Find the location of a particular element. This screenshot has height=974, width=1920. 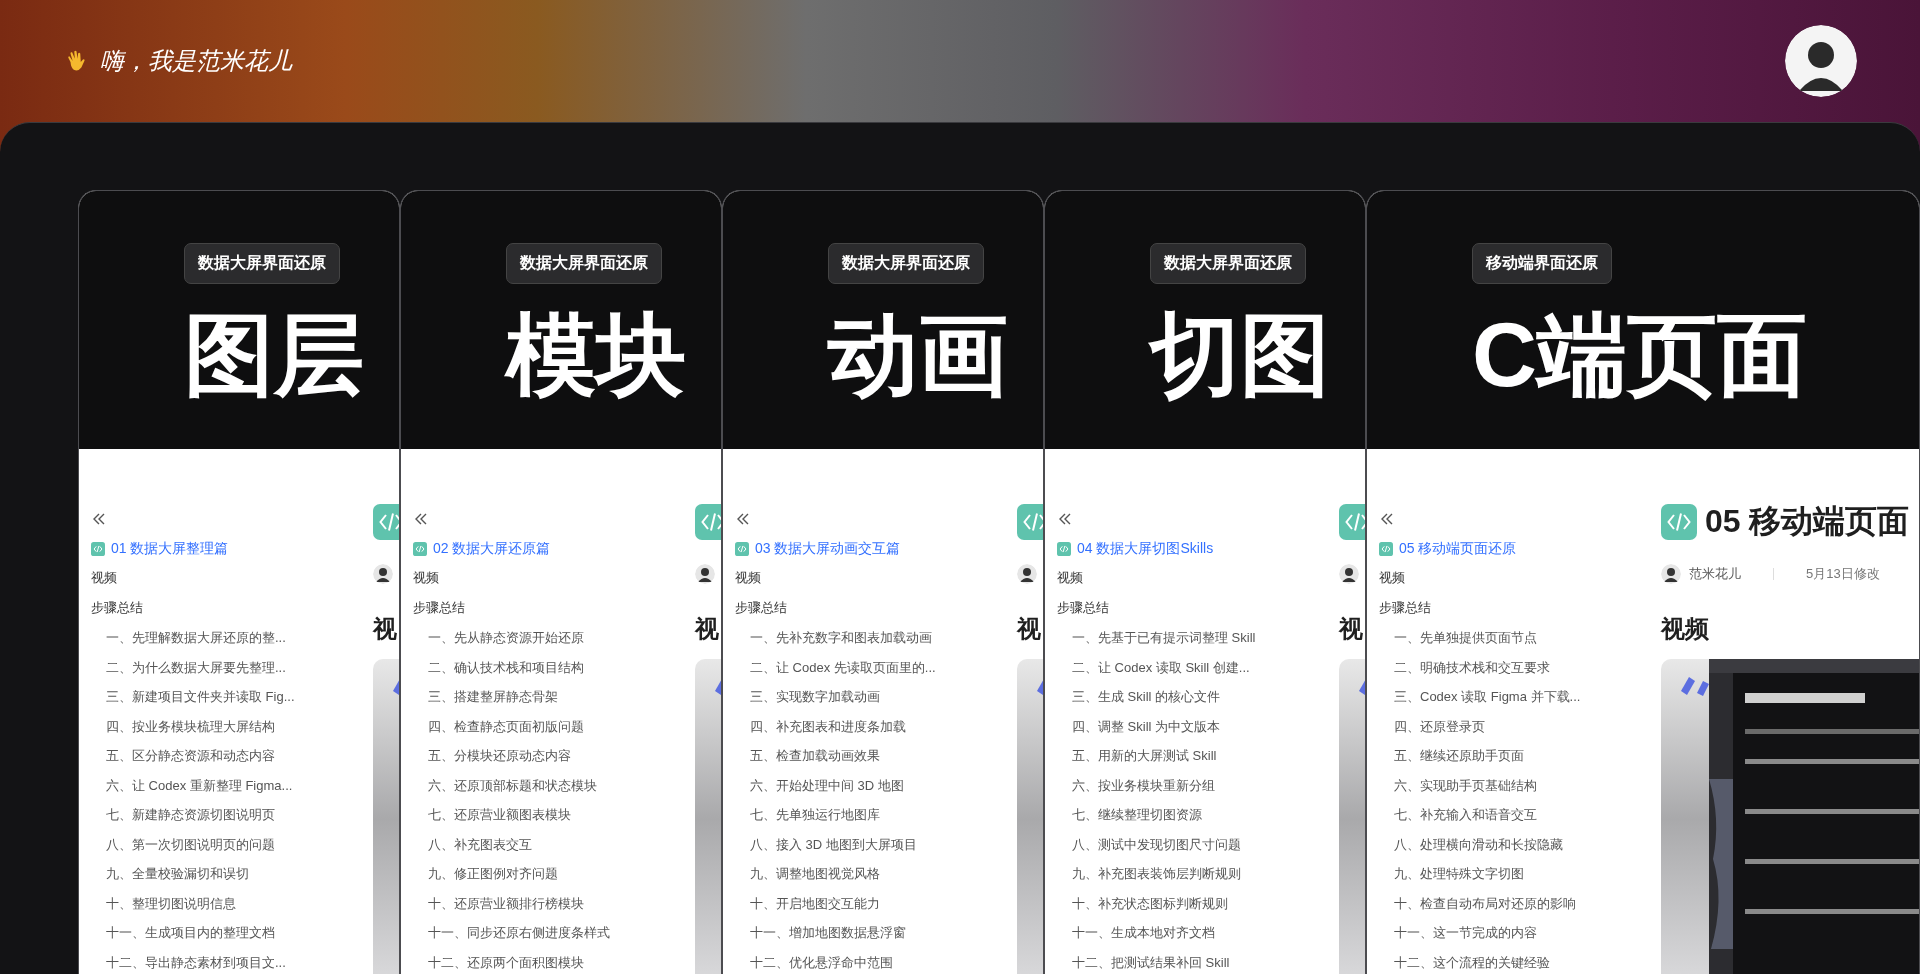

outline-item: 三、搭建整屏静态骨架 is located at coordinates (485, 697).